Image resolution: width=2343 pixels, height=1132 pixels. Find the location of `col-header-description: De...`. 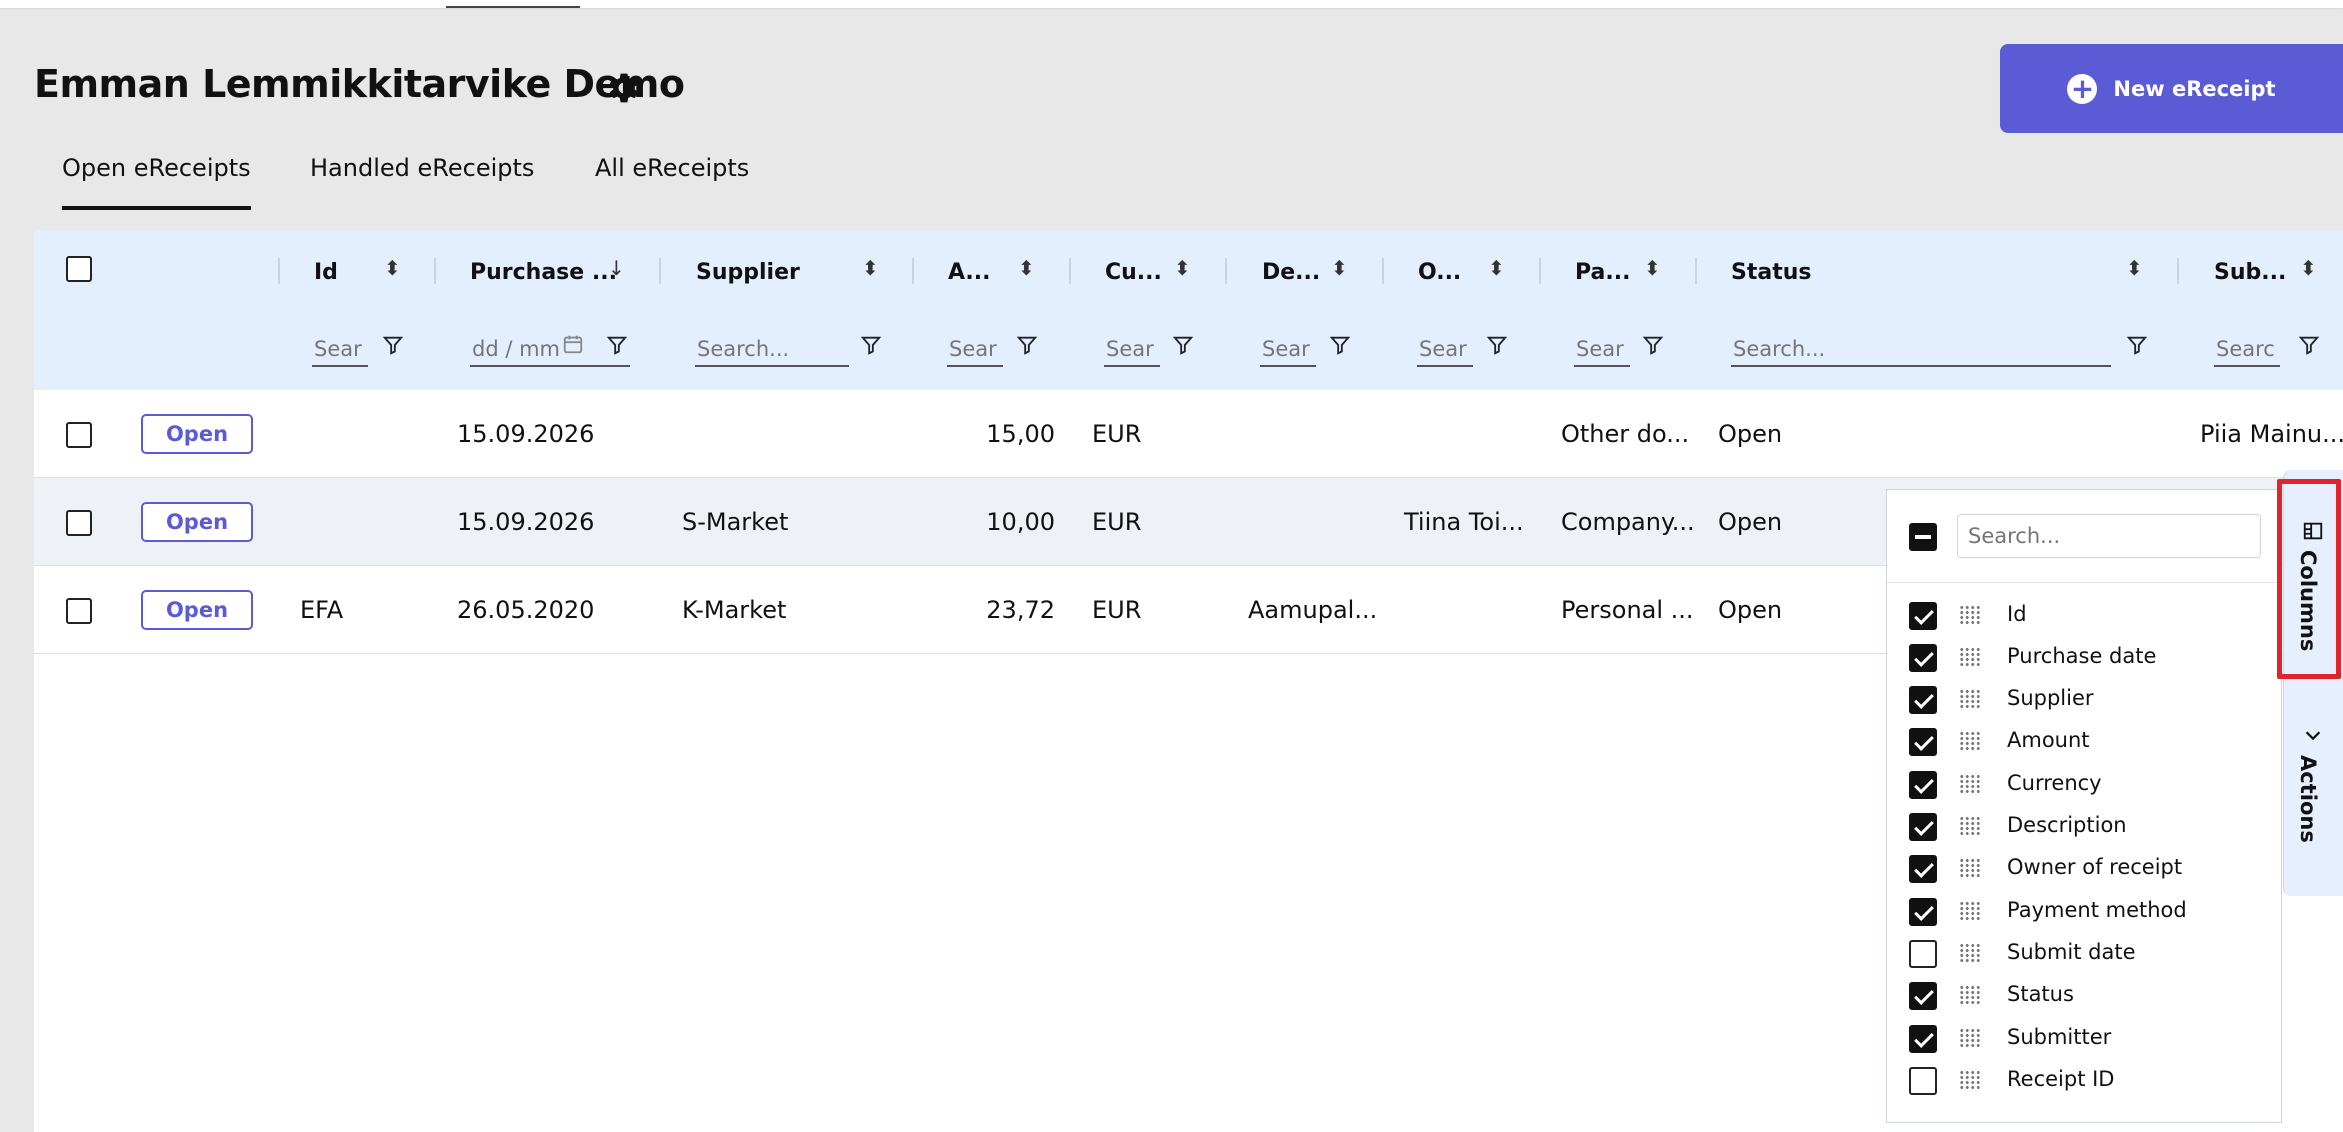

col-header-description: De... is located at coordinates (1291, 272).